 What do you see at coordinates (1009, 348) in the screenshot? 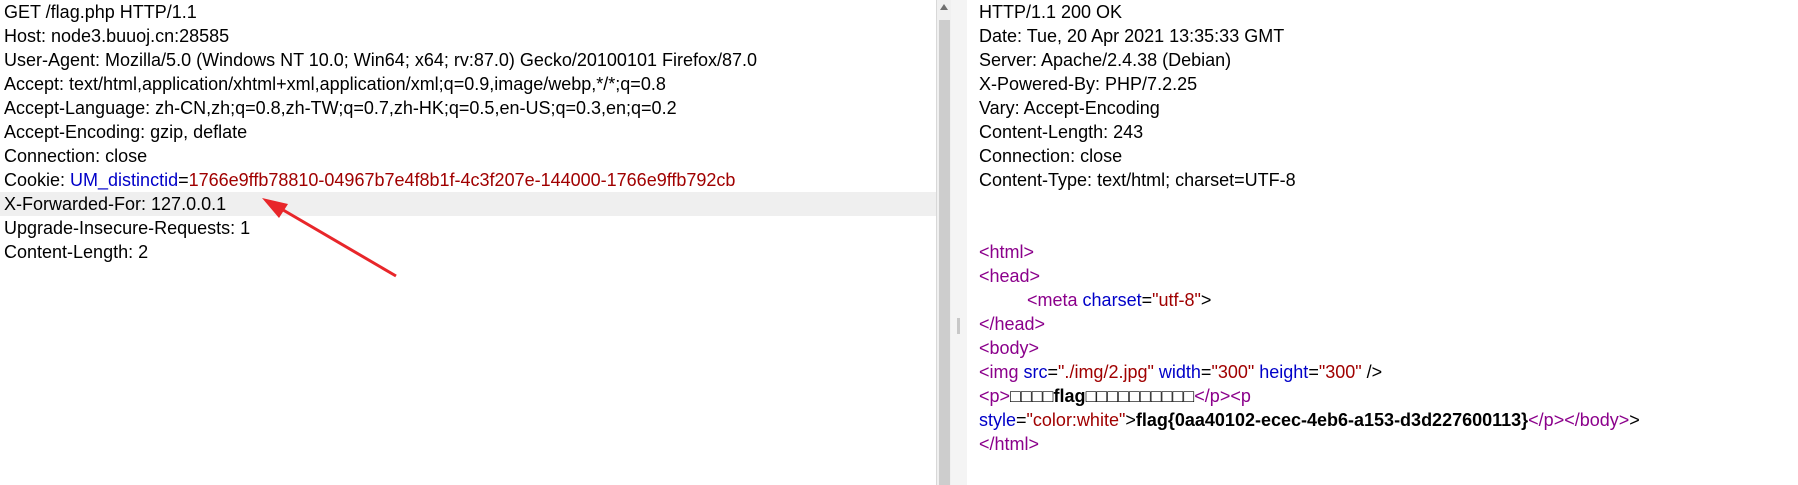
I see `body-open-tag: <body>` at bounding box center [1009, 348].